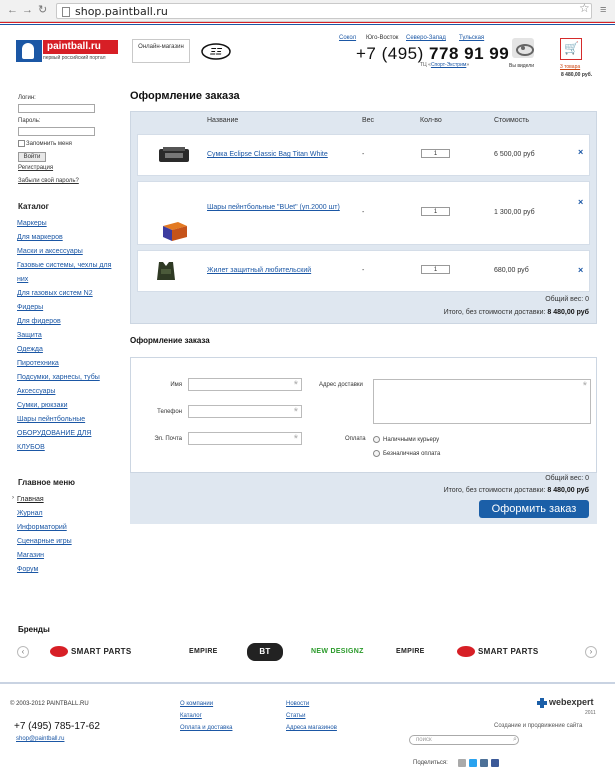 The width and height of the screenshot is (615, 778). I want to click on catalog-link: Сумки, рюкзаки, so click(42, 406).